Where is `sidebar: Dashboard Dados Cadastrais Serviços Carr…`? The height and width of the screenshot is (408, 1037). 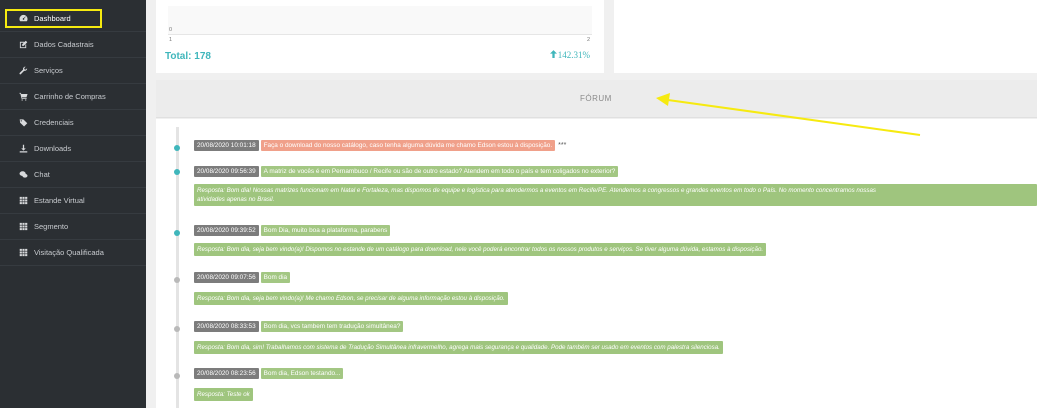
sidebar: Dashboard Dados Cadastrais Serviços Carr… is located at coordinates (73, 204).